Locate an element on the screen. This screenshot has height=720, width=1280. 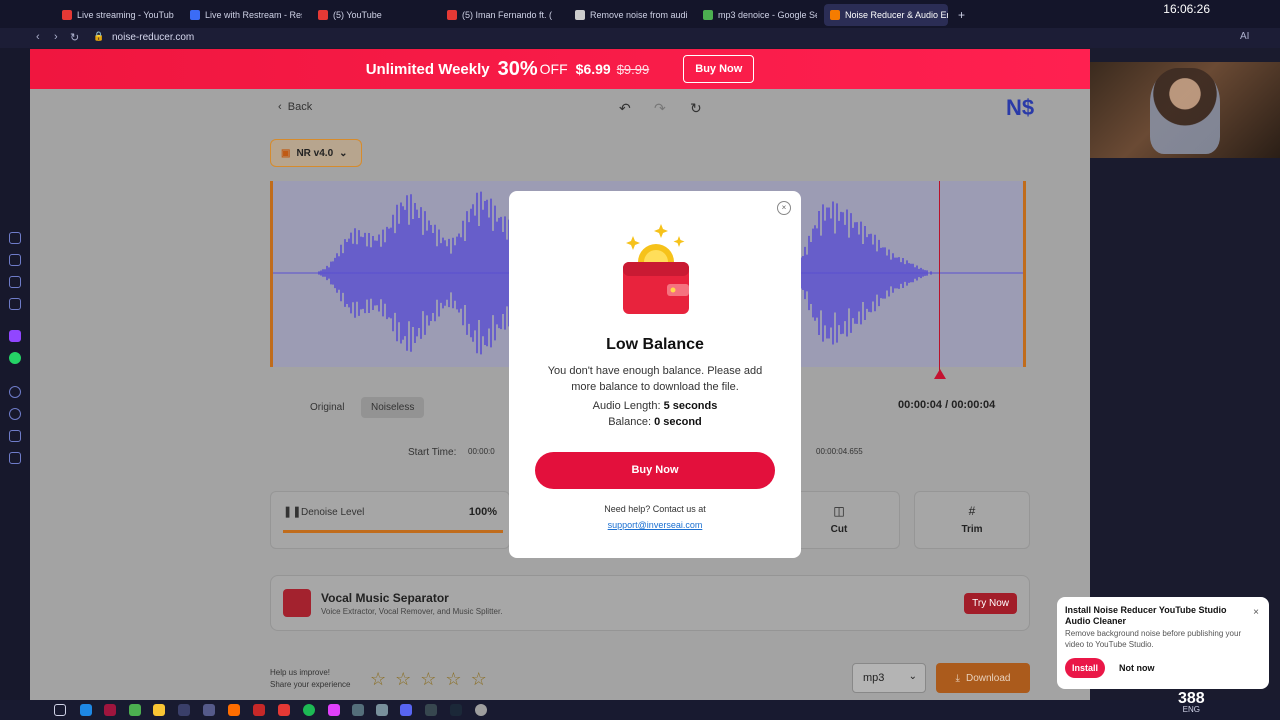
modal-title: Low Balance is located at coordinates (655, 344).